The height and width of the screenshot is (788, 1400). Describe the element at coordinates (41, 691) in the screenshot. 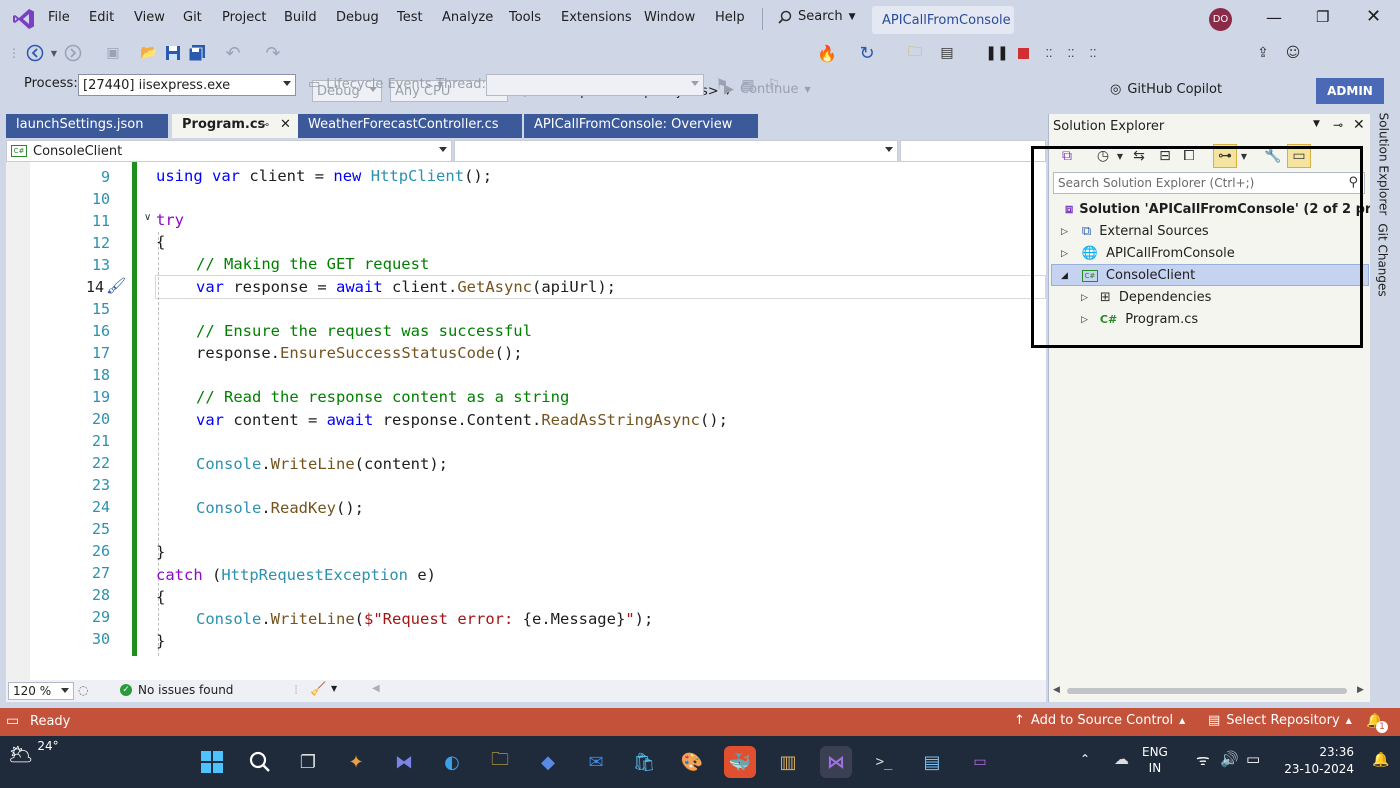

I see `zoom-select: 120 %` at that location.